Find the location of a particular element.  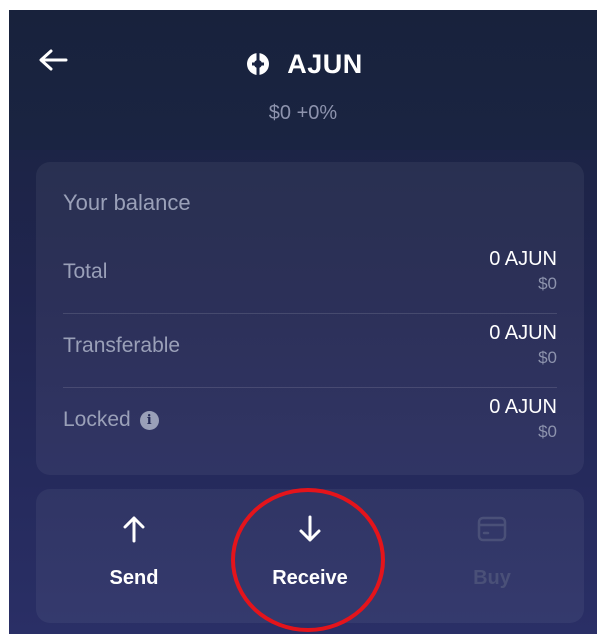

balance-title: Your balance is located at coordinates (127, 202).